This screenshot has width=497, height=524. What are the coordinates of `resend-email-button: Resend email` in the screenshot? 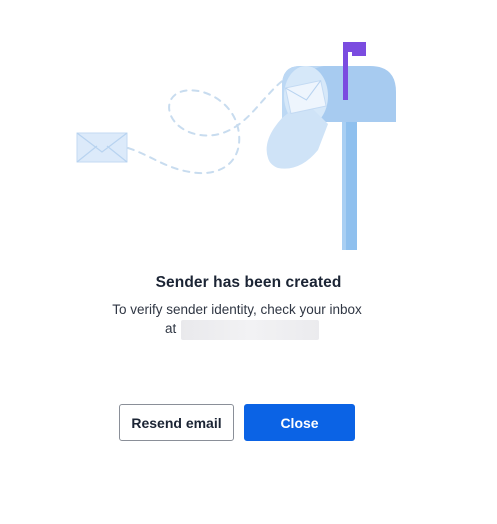 It's located at (176, 422).